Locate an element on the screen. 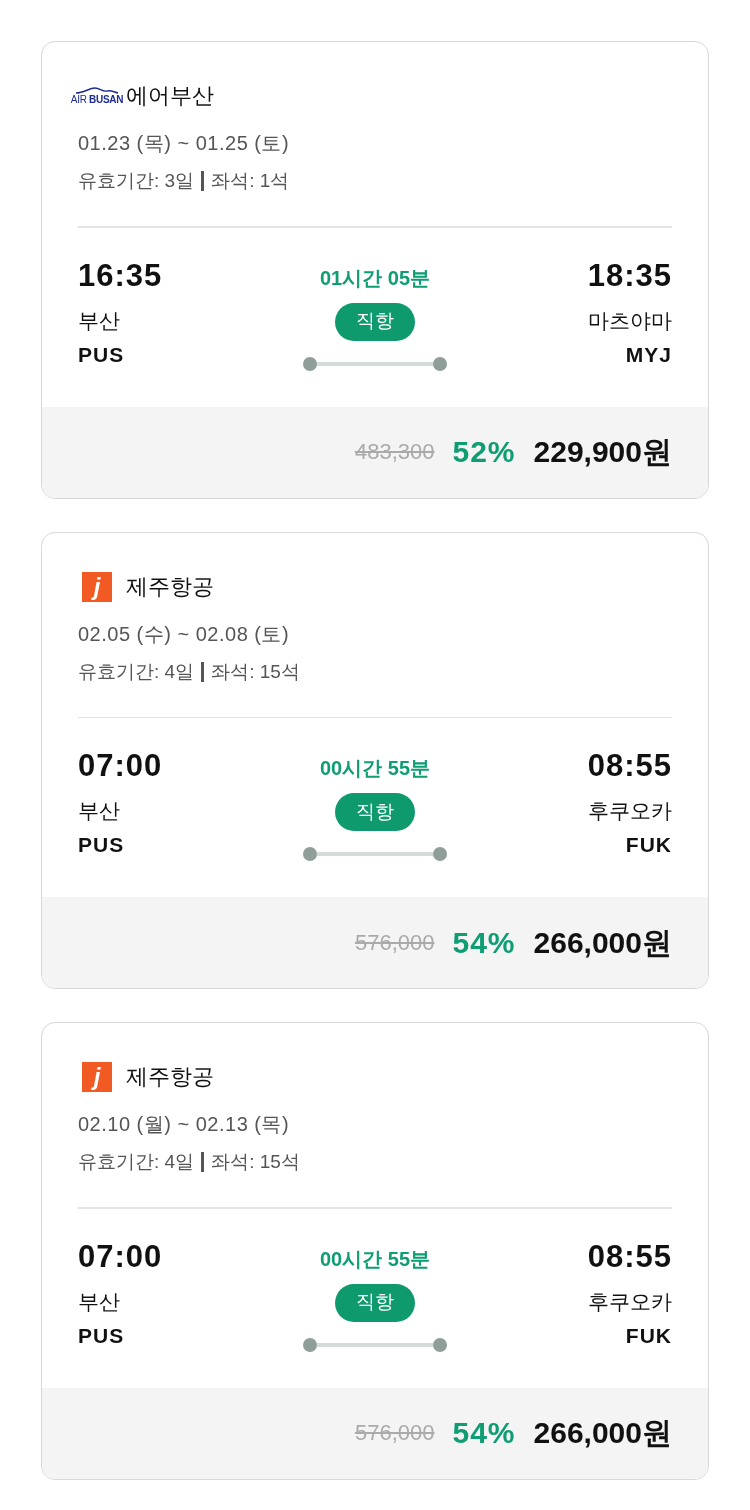 The image size is (750, 1510). travel-dates: 02.10 (월) ~ 02.13 (목) is located at coordinates (184, 1124).